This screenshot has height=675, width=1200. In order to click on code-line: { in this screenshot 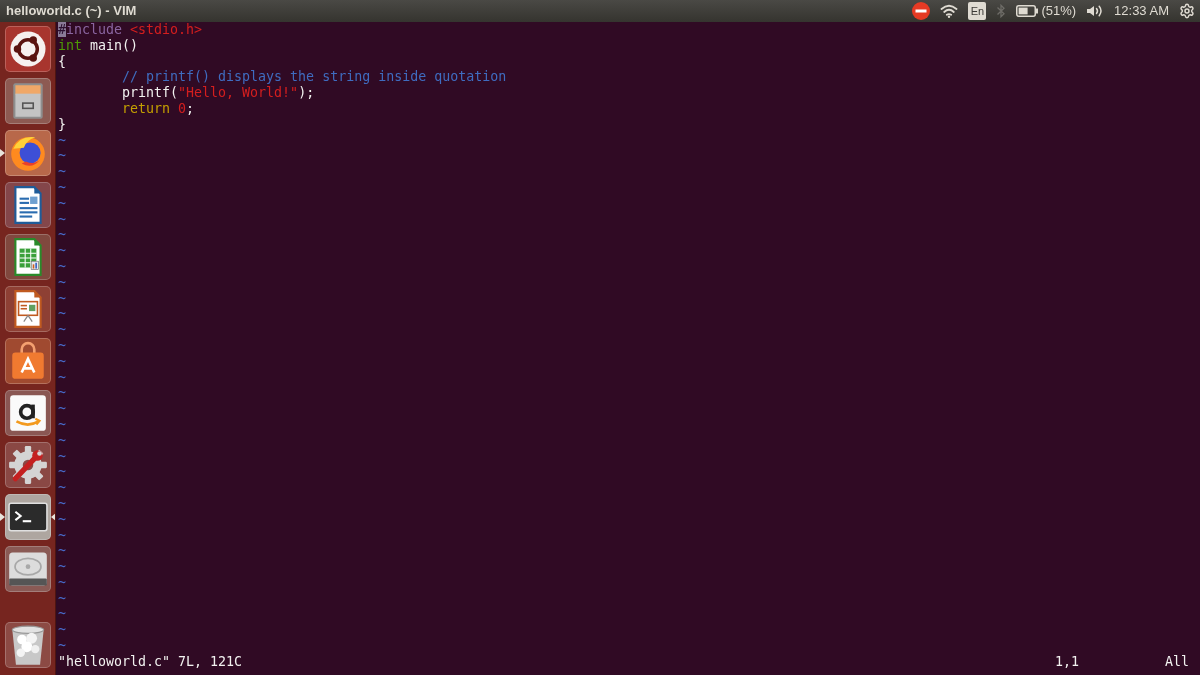, I will do `click(62, 61)`.